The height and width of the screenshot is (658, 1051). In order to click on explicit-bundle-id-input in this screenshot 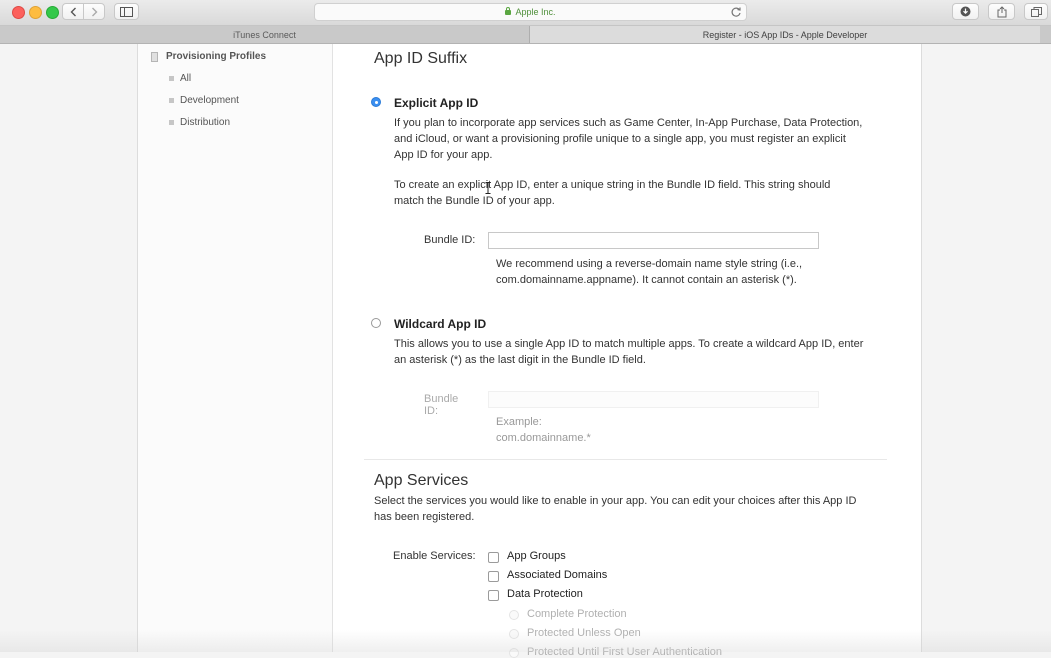, I will do `click(653, 240)`.